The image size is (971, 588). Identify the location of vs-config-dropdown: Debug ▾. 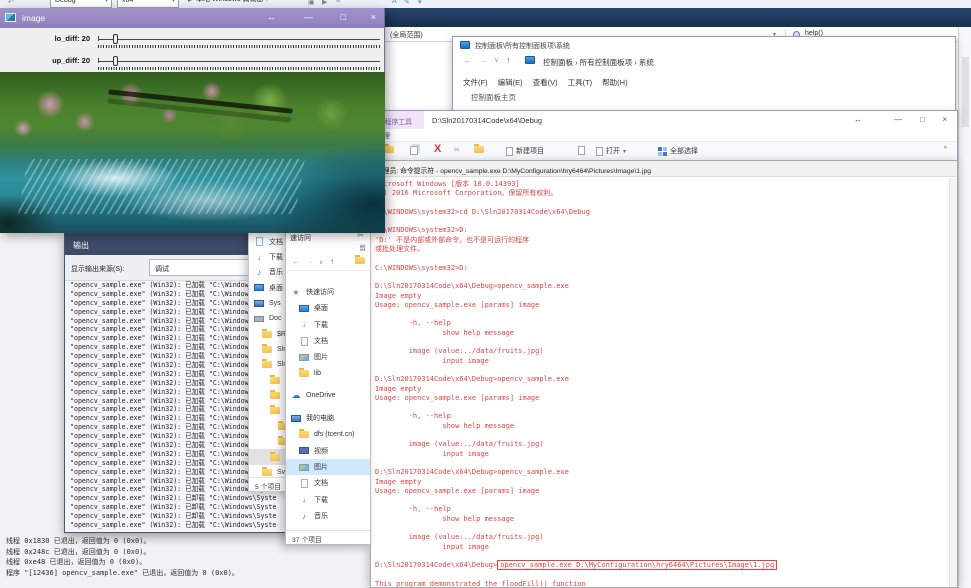
(81, 4).